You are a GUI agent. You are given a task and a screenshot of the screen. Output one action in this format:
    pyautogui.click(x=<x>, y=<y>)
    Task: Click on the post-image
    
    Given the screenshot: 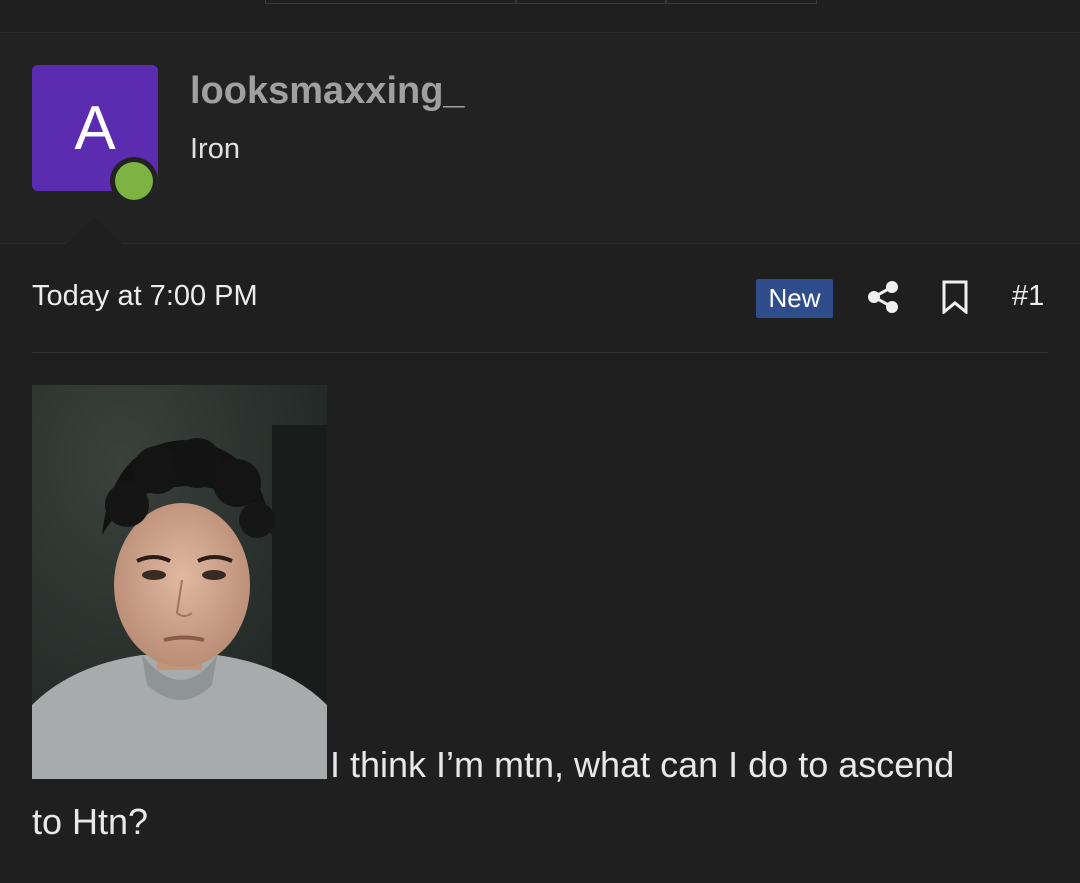 What is the action you would take?
    pyautogui.click(x=179, y=582)
    